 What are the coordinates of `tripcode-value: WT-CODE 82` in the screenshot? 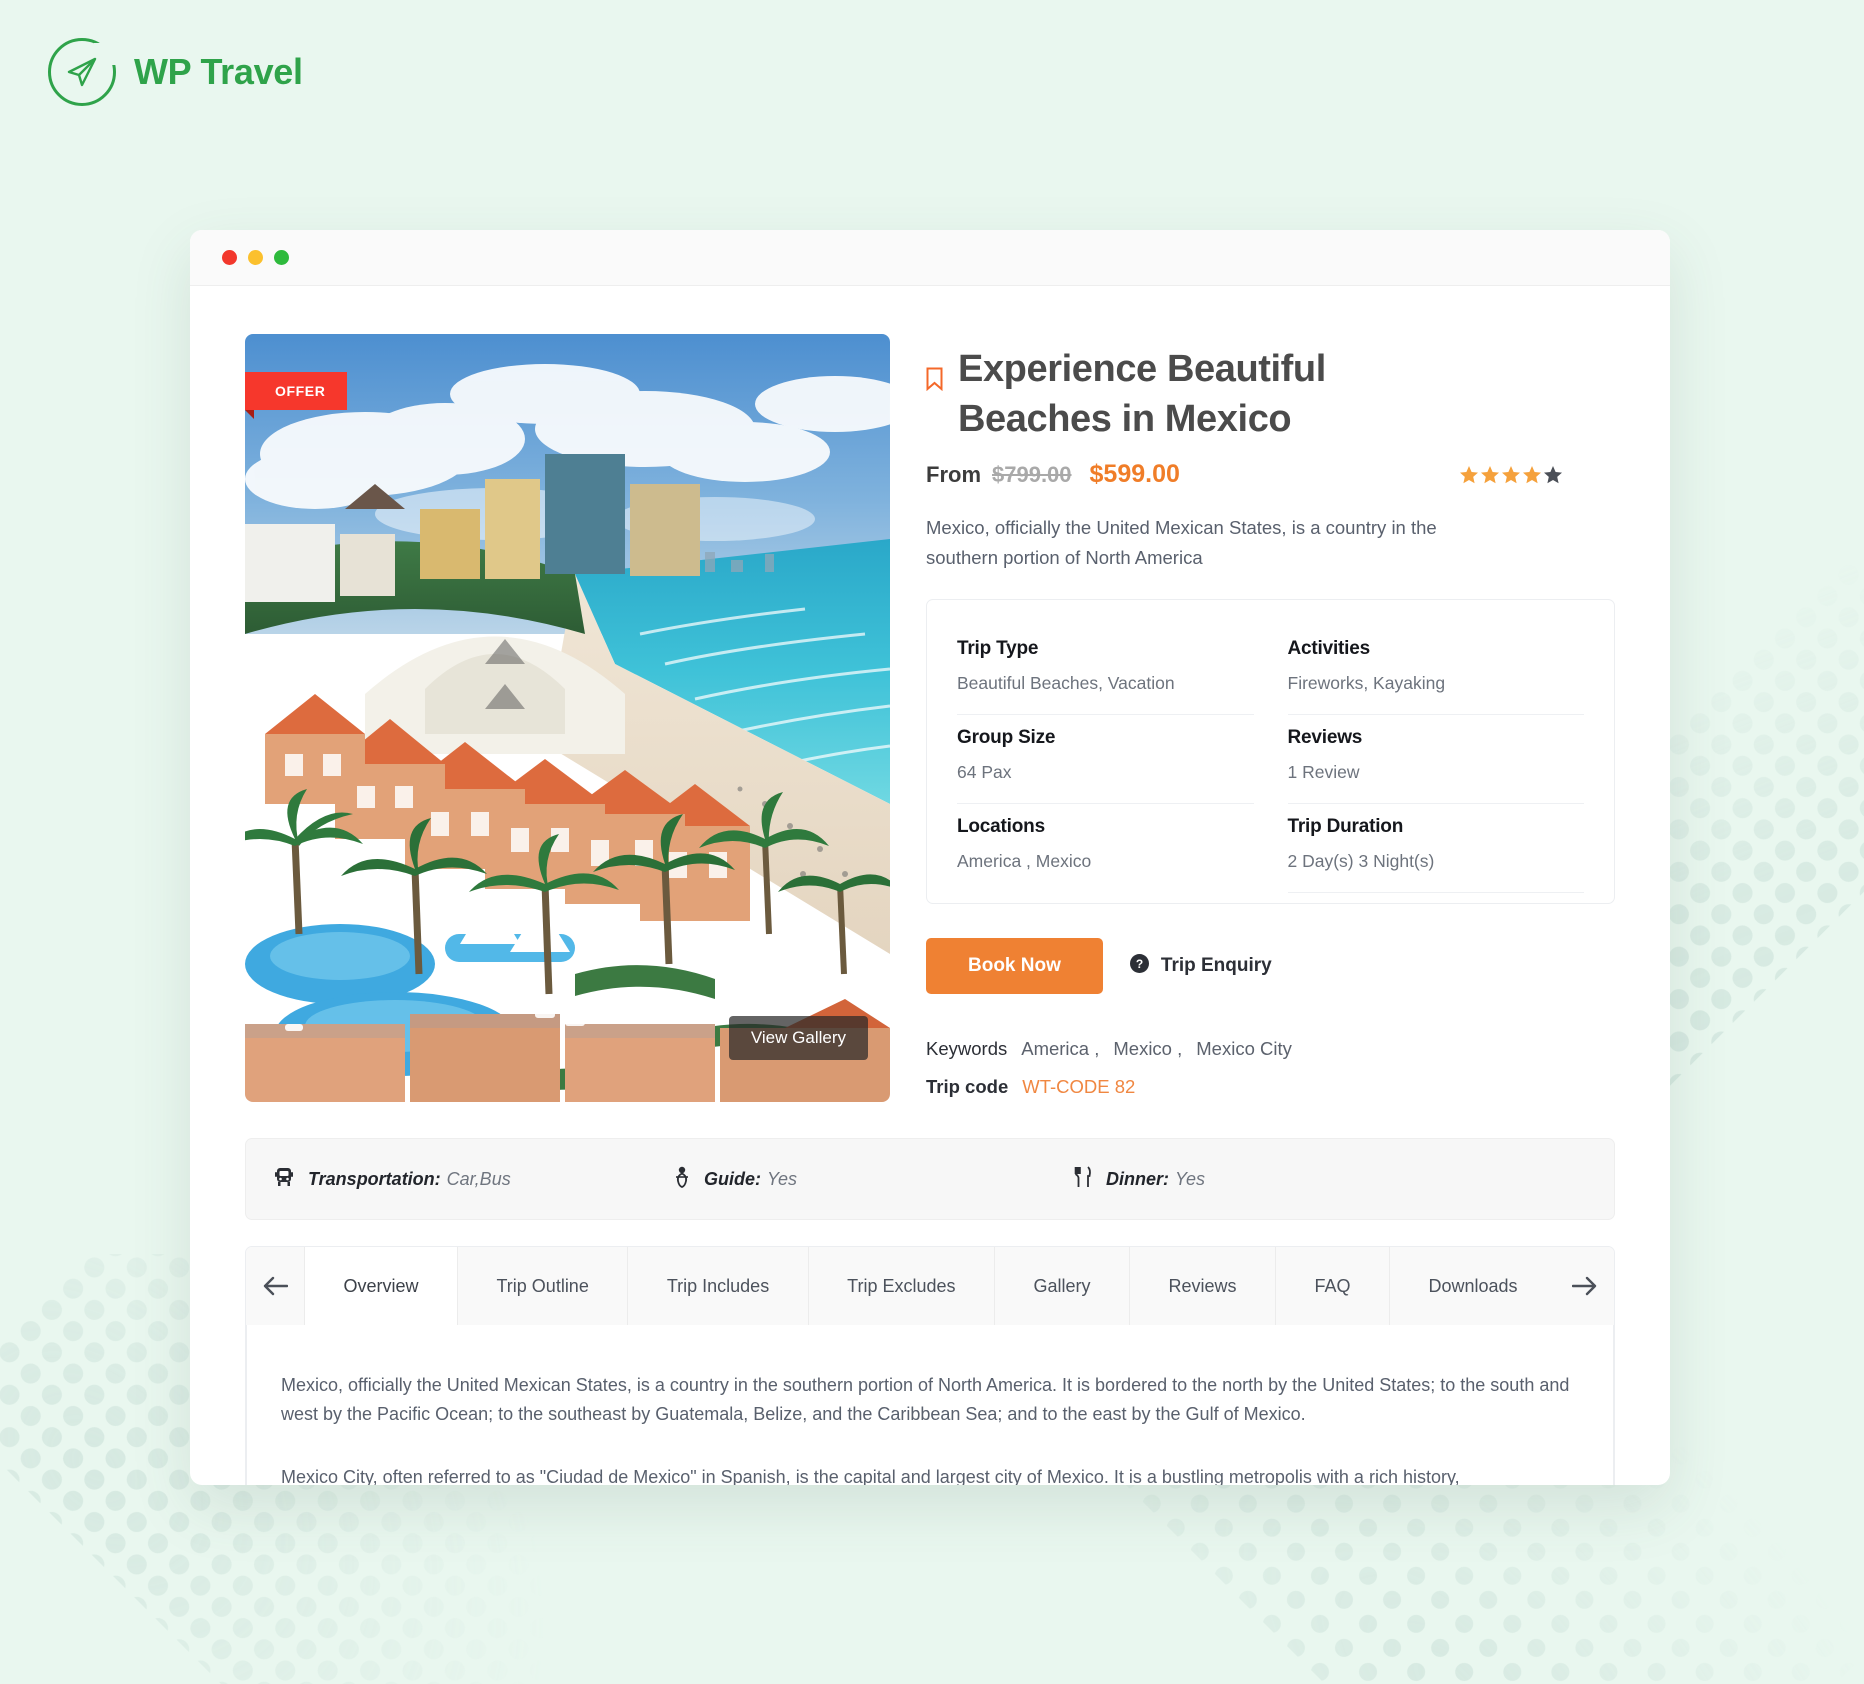 It's located at (1079, 1087).